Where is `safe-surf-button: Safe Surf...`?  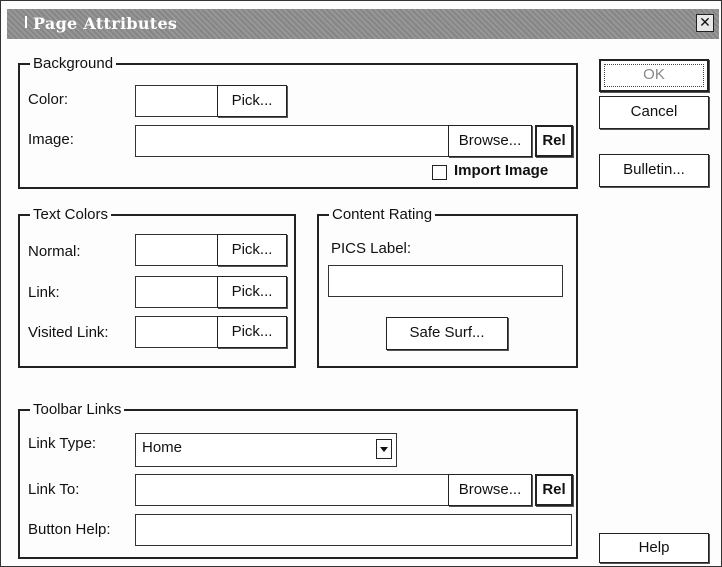 safe-surf-button: Safe Surf... is located at coordinates (447, 333).